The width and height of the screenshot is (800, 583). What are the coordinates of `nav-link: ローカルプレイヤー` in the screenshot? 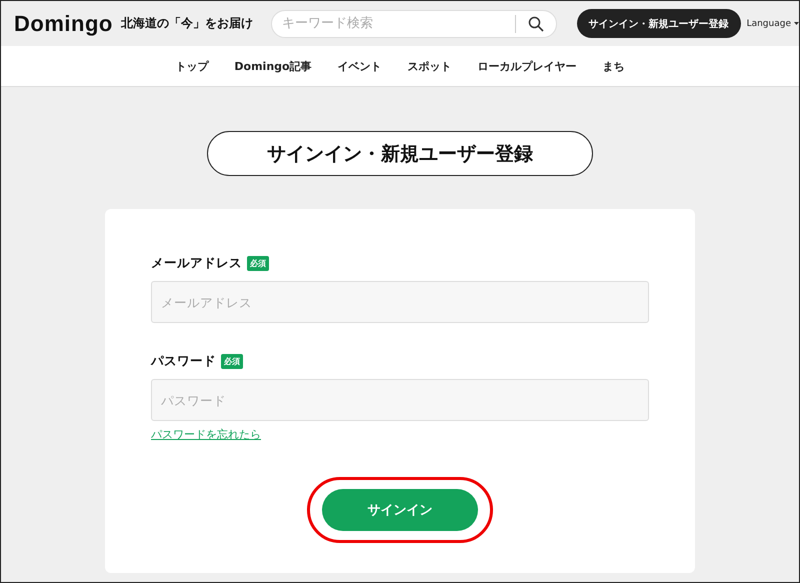 It's located at (527, 66).